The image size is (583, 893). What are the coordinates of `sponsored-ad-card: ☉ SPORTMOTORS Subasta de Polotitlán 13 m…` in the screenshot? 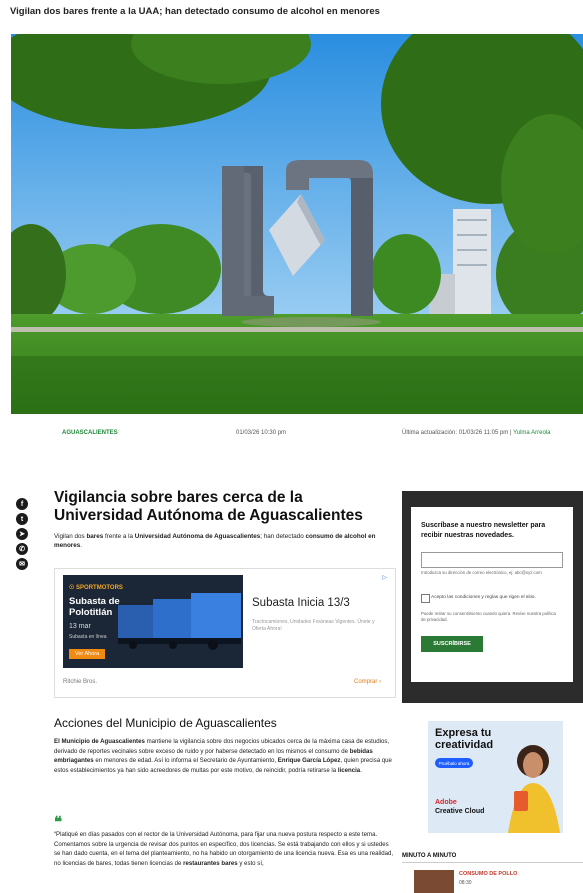 It's located at (225, 633).